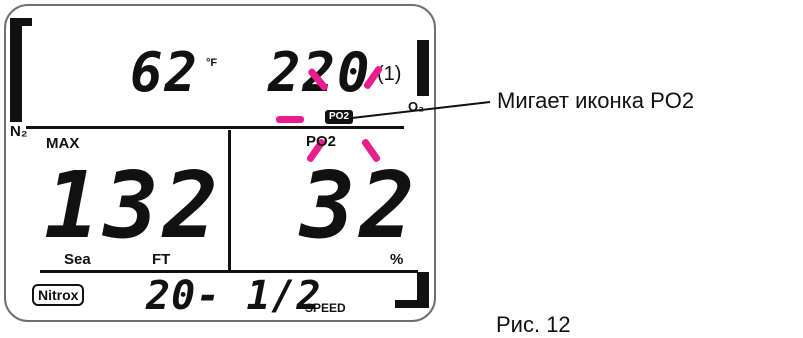  What do you see at coordinates (416, 106) in the screenshot?
I see `o2-label: O₂` at bounding box center [416, 106].